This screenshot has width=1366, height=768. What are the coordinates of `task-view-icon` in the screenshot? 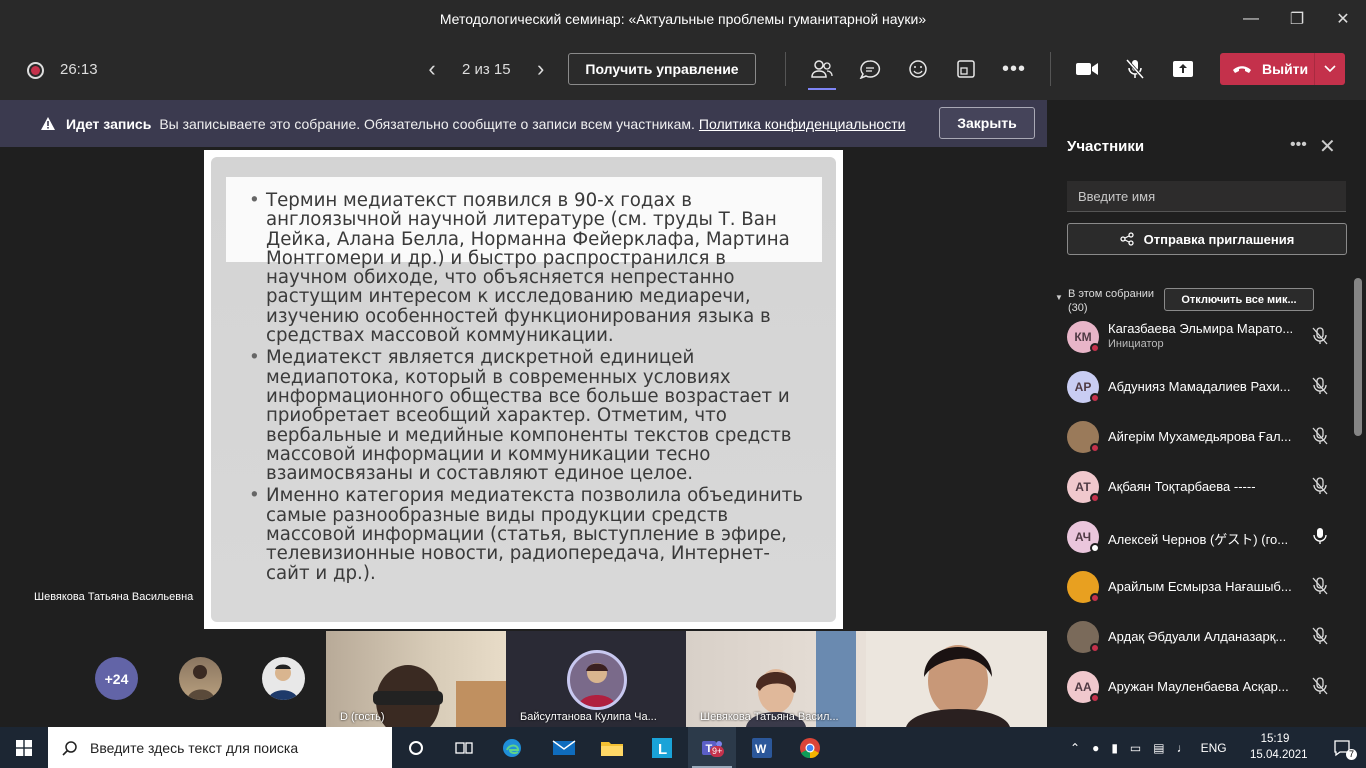 It's located at (464, 747).